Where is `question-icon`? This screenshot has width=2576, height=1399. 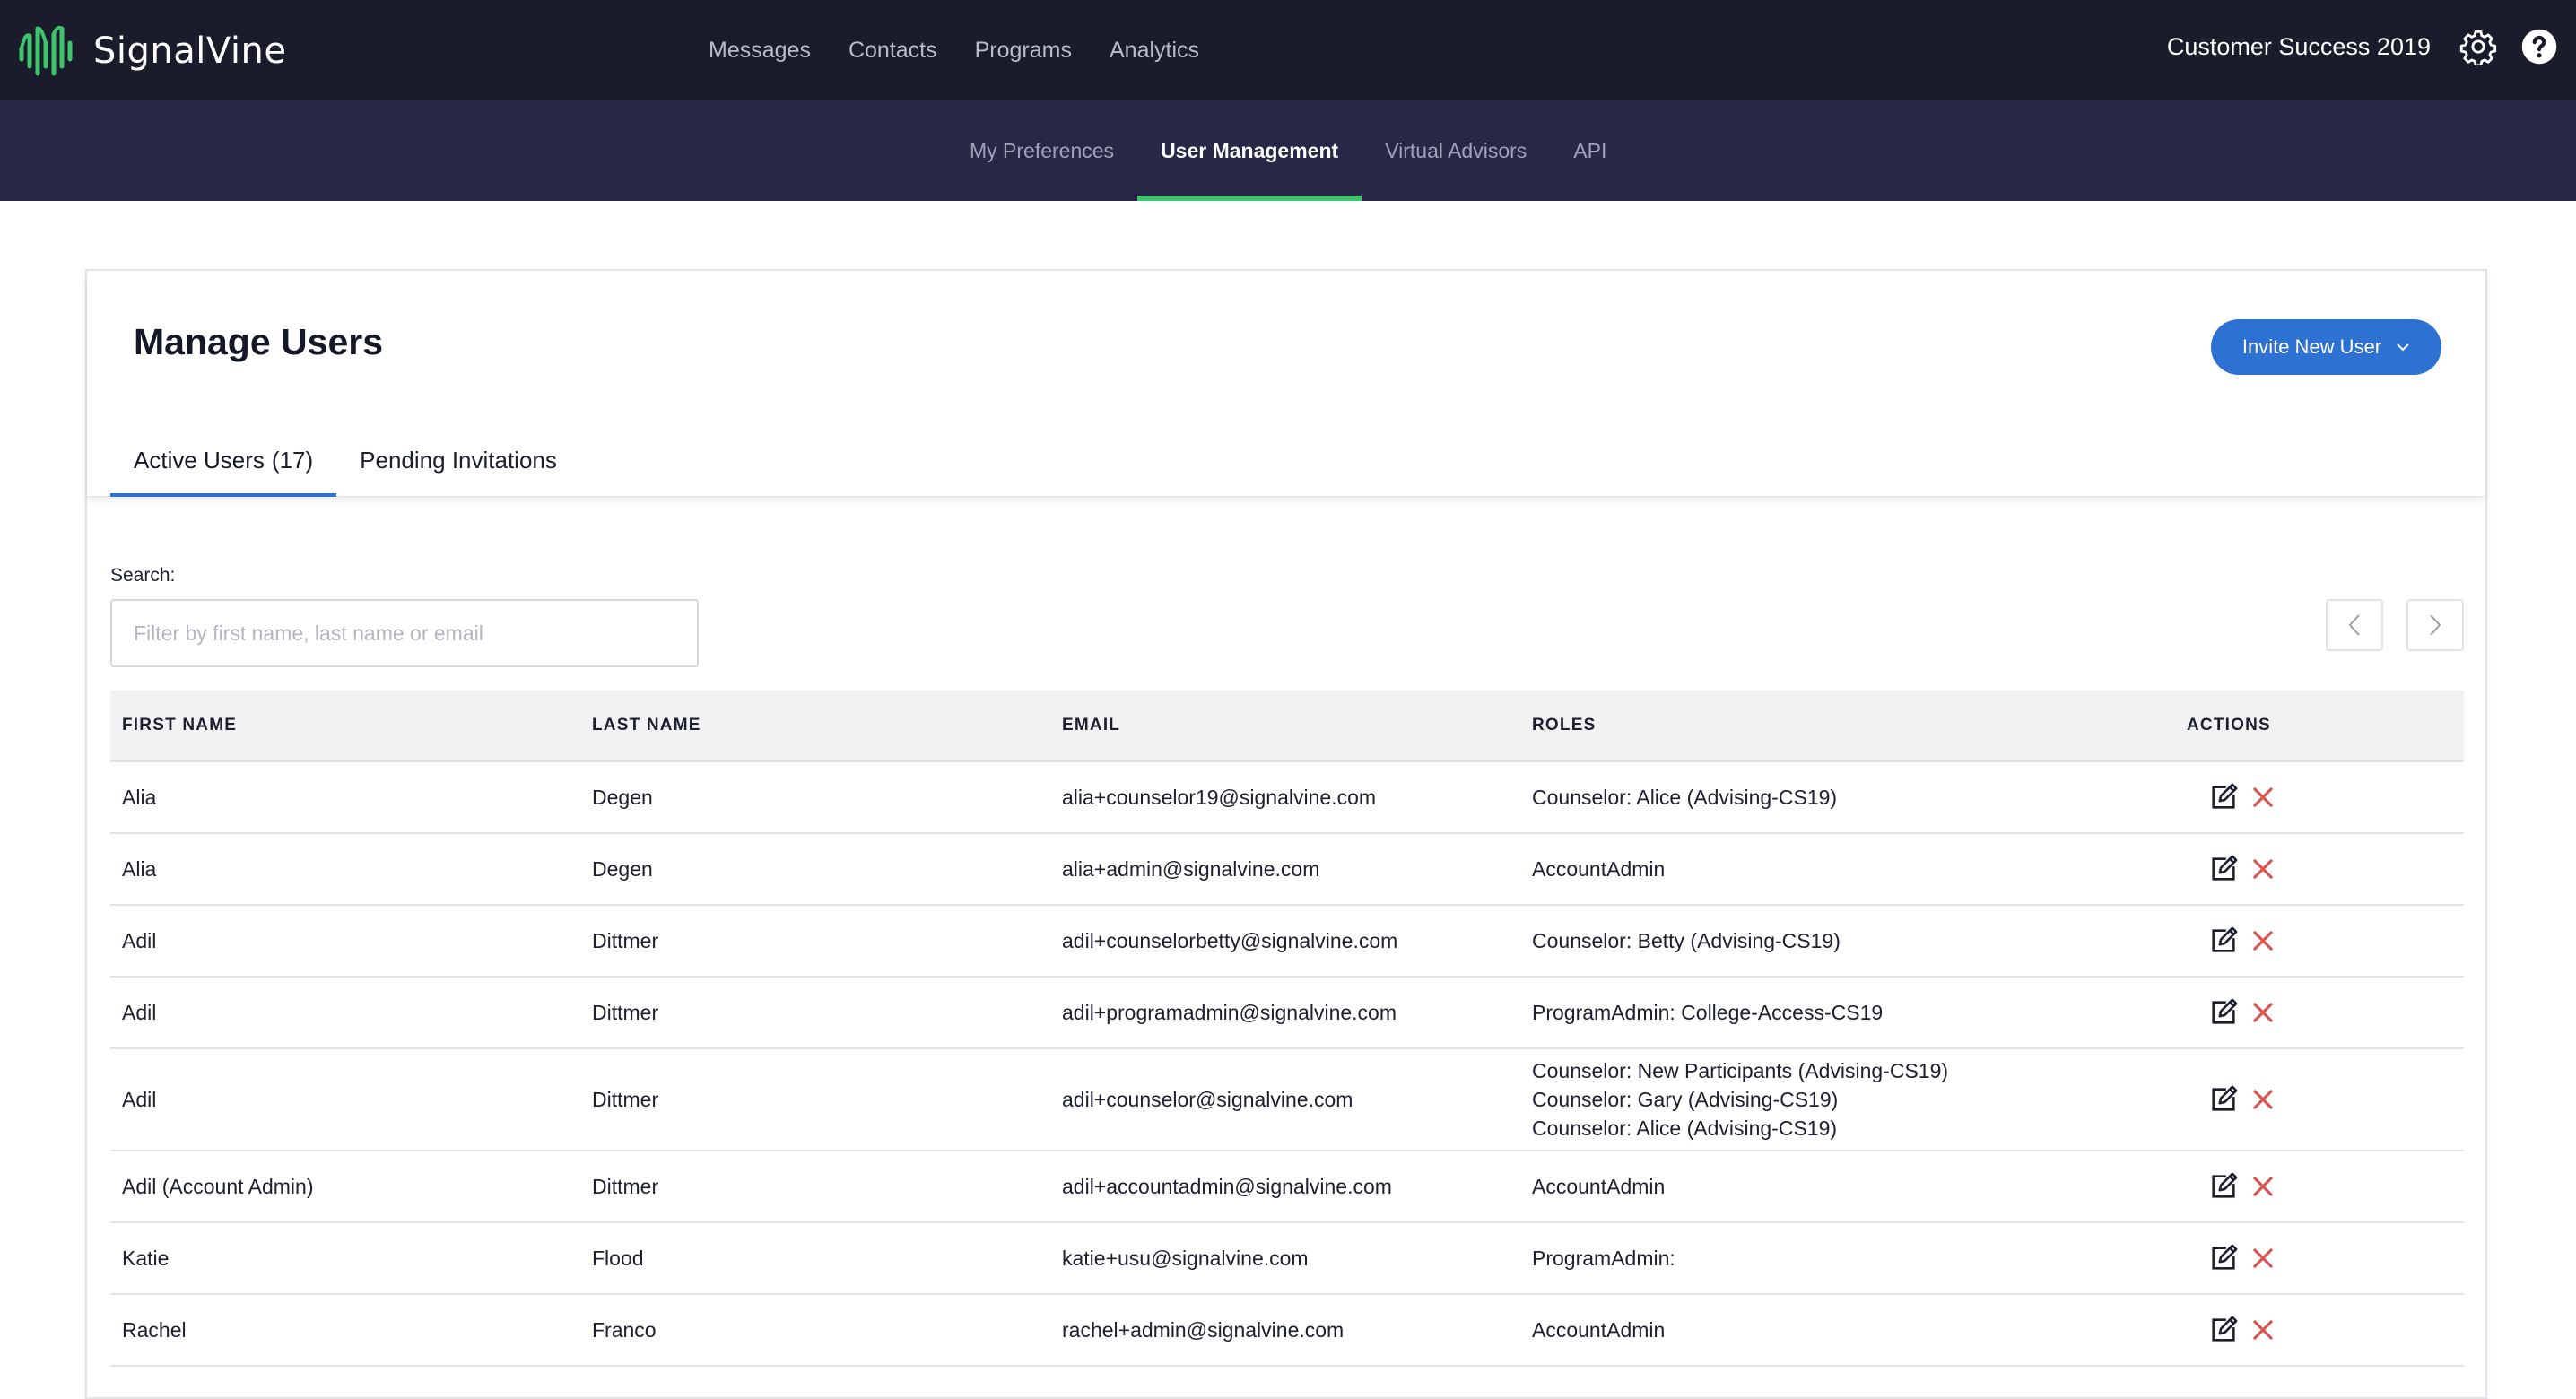 question-icon is located at coordinates (2539, 47).